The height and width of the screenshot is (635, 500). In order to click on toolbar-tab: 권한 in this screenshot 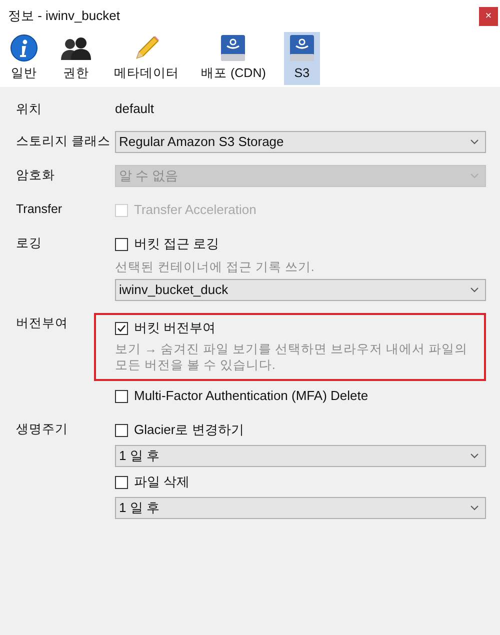, I will do `click(76, 58)`.